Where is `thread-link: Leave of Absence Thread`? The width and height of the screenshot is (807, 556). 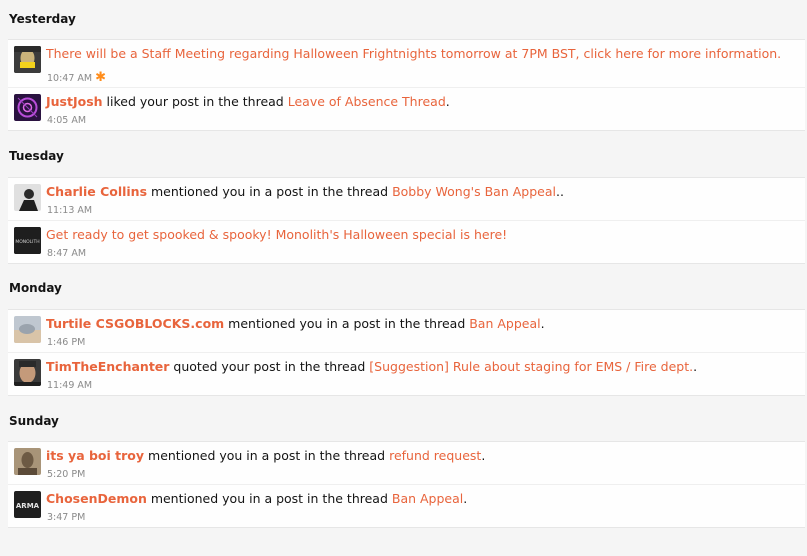 thread-link: Leave of Absence Thread is located at coordinates (367, 101).